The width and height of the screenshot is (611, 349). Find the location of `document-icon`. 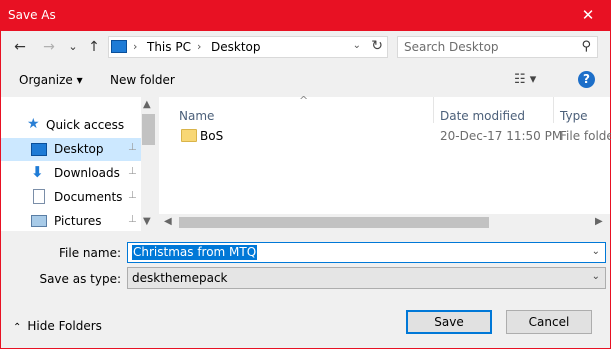

document-icon is located at coordinates (39, 196).